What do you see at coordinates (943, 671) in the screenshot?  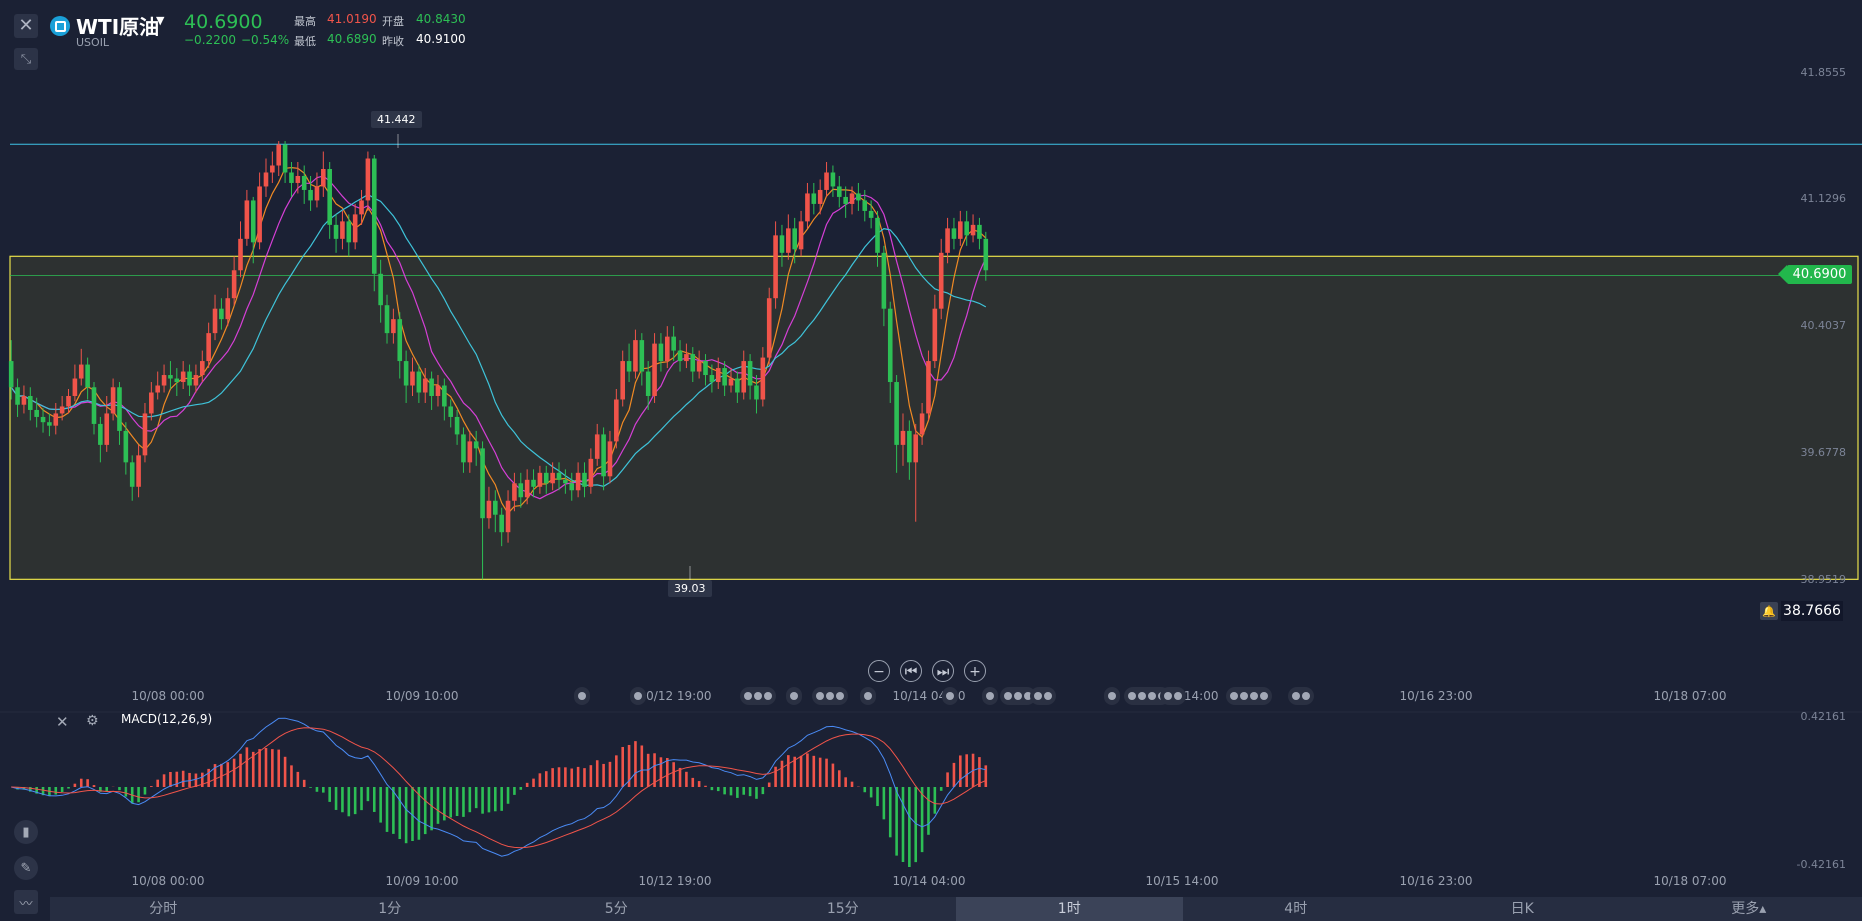 I see `scroll-end-icon: ⏭` at bounding box center [943, 671].